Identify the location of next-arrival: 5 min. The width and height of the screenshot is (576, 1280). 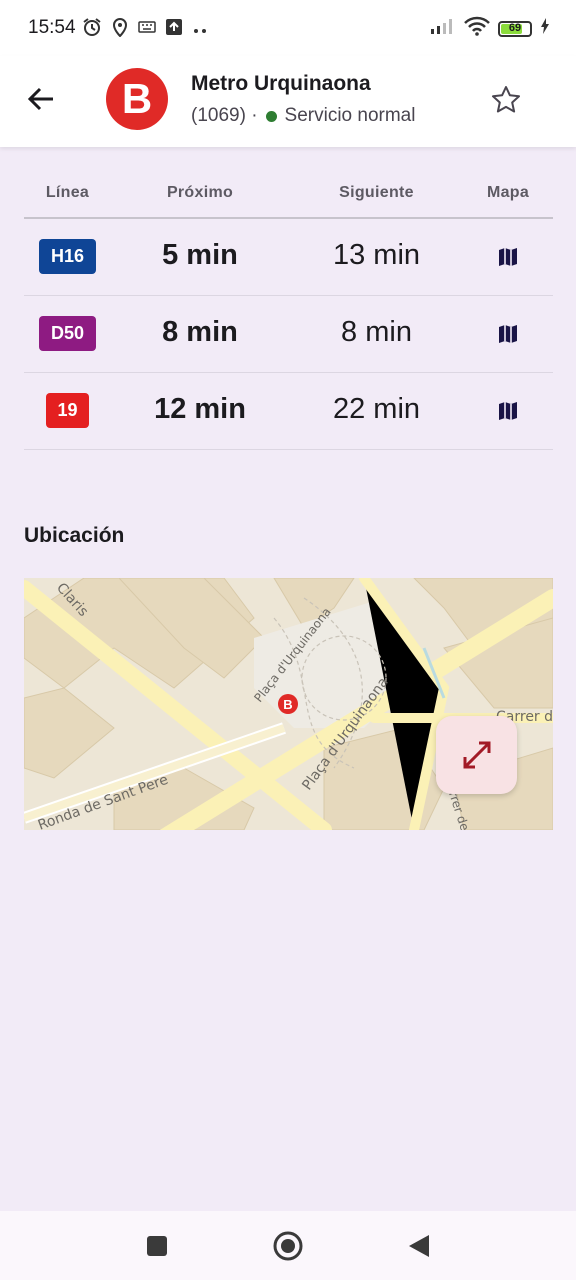
(200, 255).